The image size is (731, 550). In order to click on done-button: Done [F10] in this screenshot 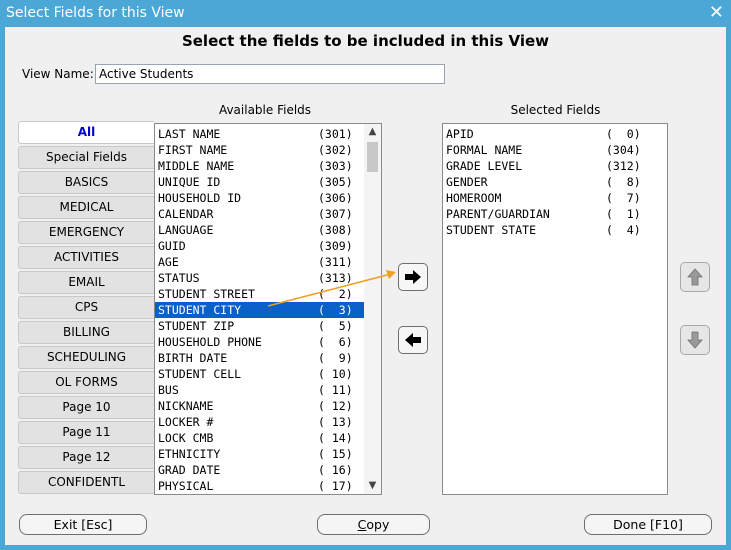, I will do `click(648, 524)`.